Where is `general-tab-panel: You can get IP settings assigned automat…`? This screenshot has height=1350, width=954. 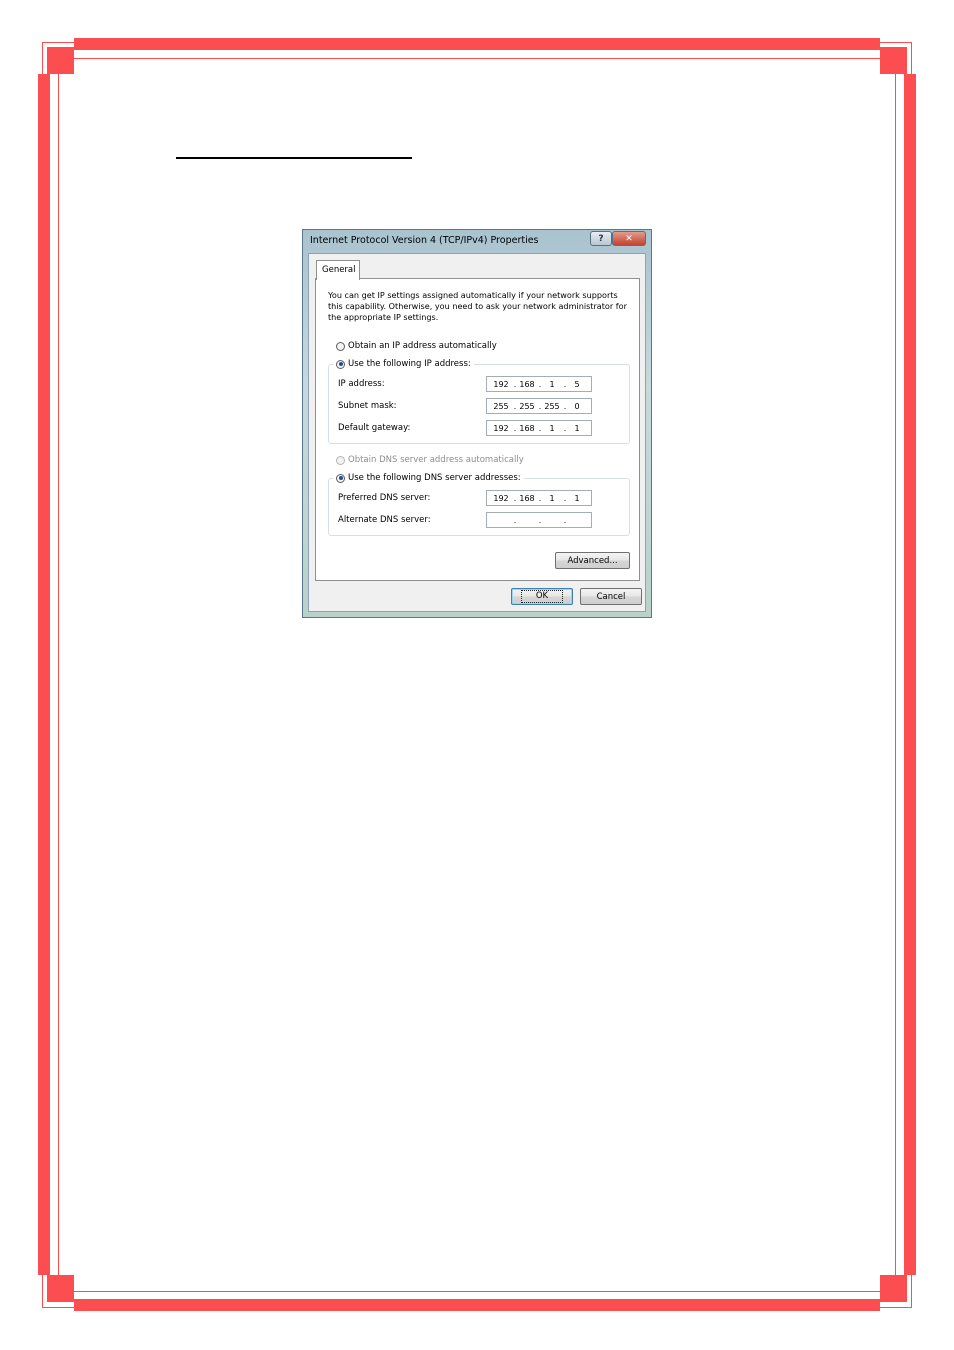 general-tab-panel: You can get IP settings assigned automat… is located at coordinates (477, 429).